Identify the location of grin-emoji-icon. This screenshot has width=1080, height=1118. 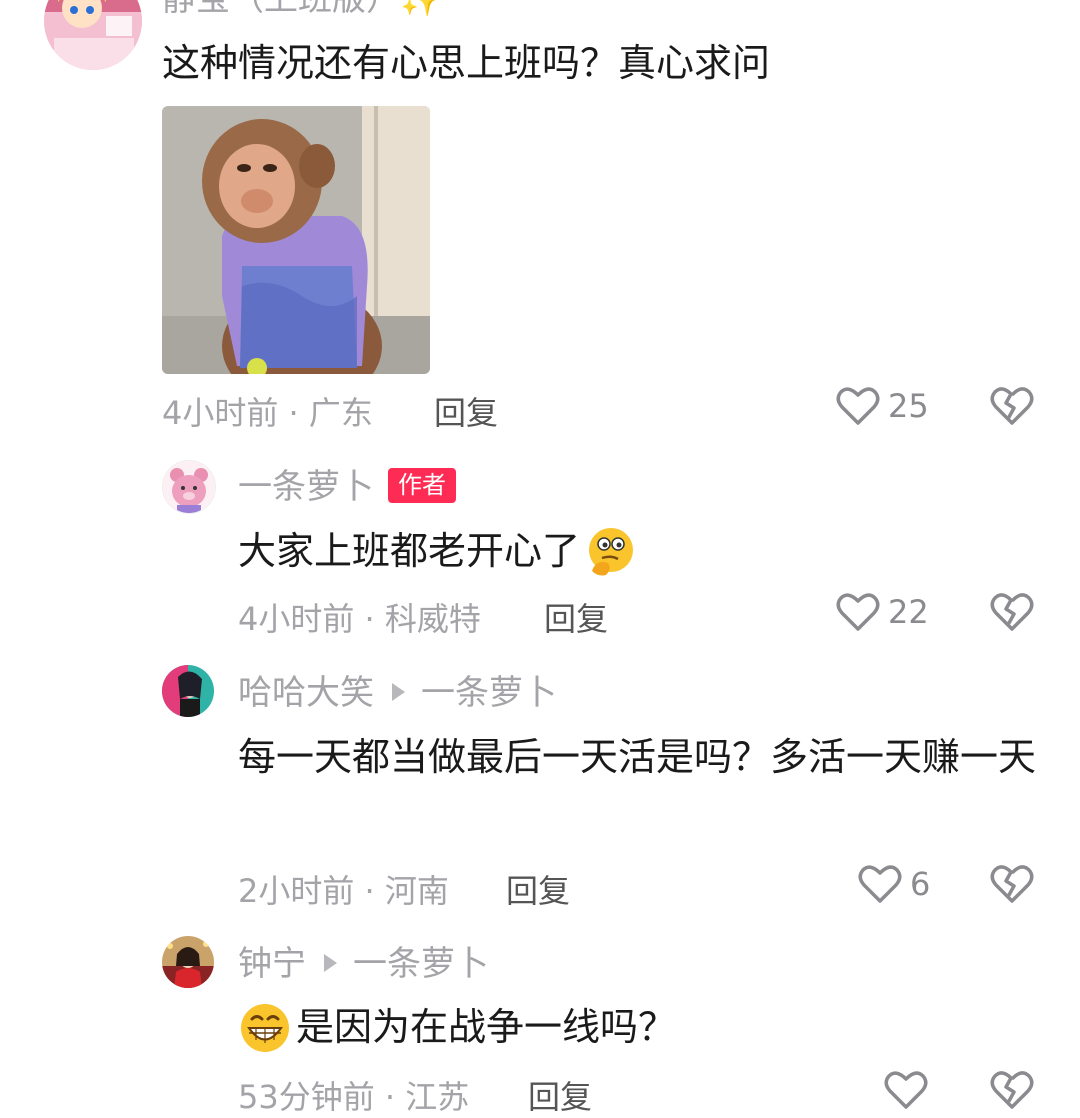
(265, 1028).